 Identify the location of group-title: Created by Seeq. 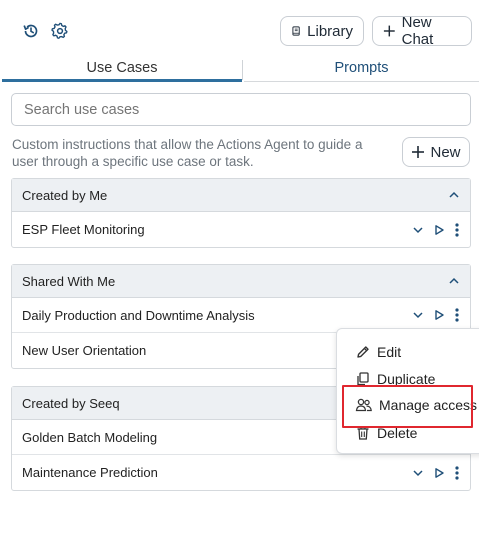
(71, 403).